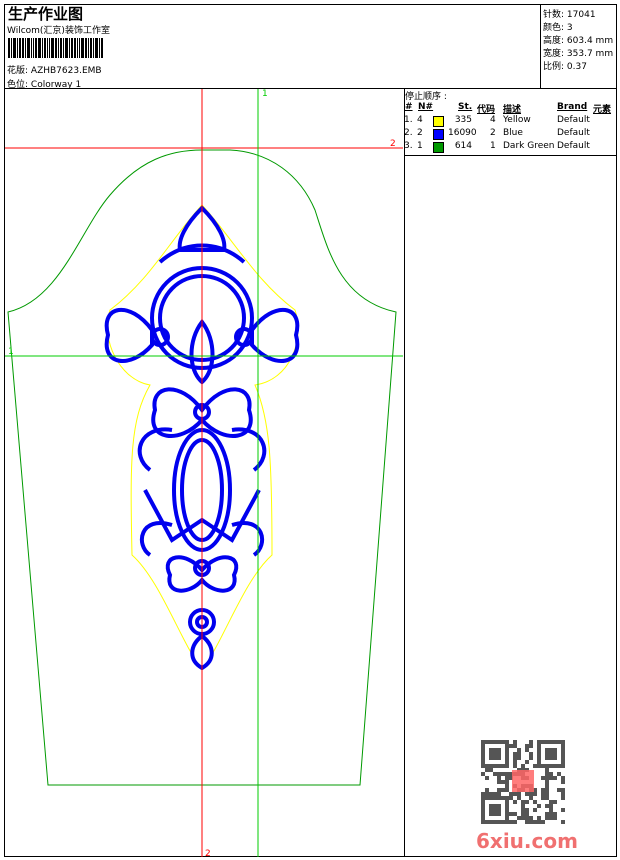 This screenshot has width=620, height=860. Describe the element at coordinates (11, 352) in the screenshot. I see `guide-label: 1` at that location.